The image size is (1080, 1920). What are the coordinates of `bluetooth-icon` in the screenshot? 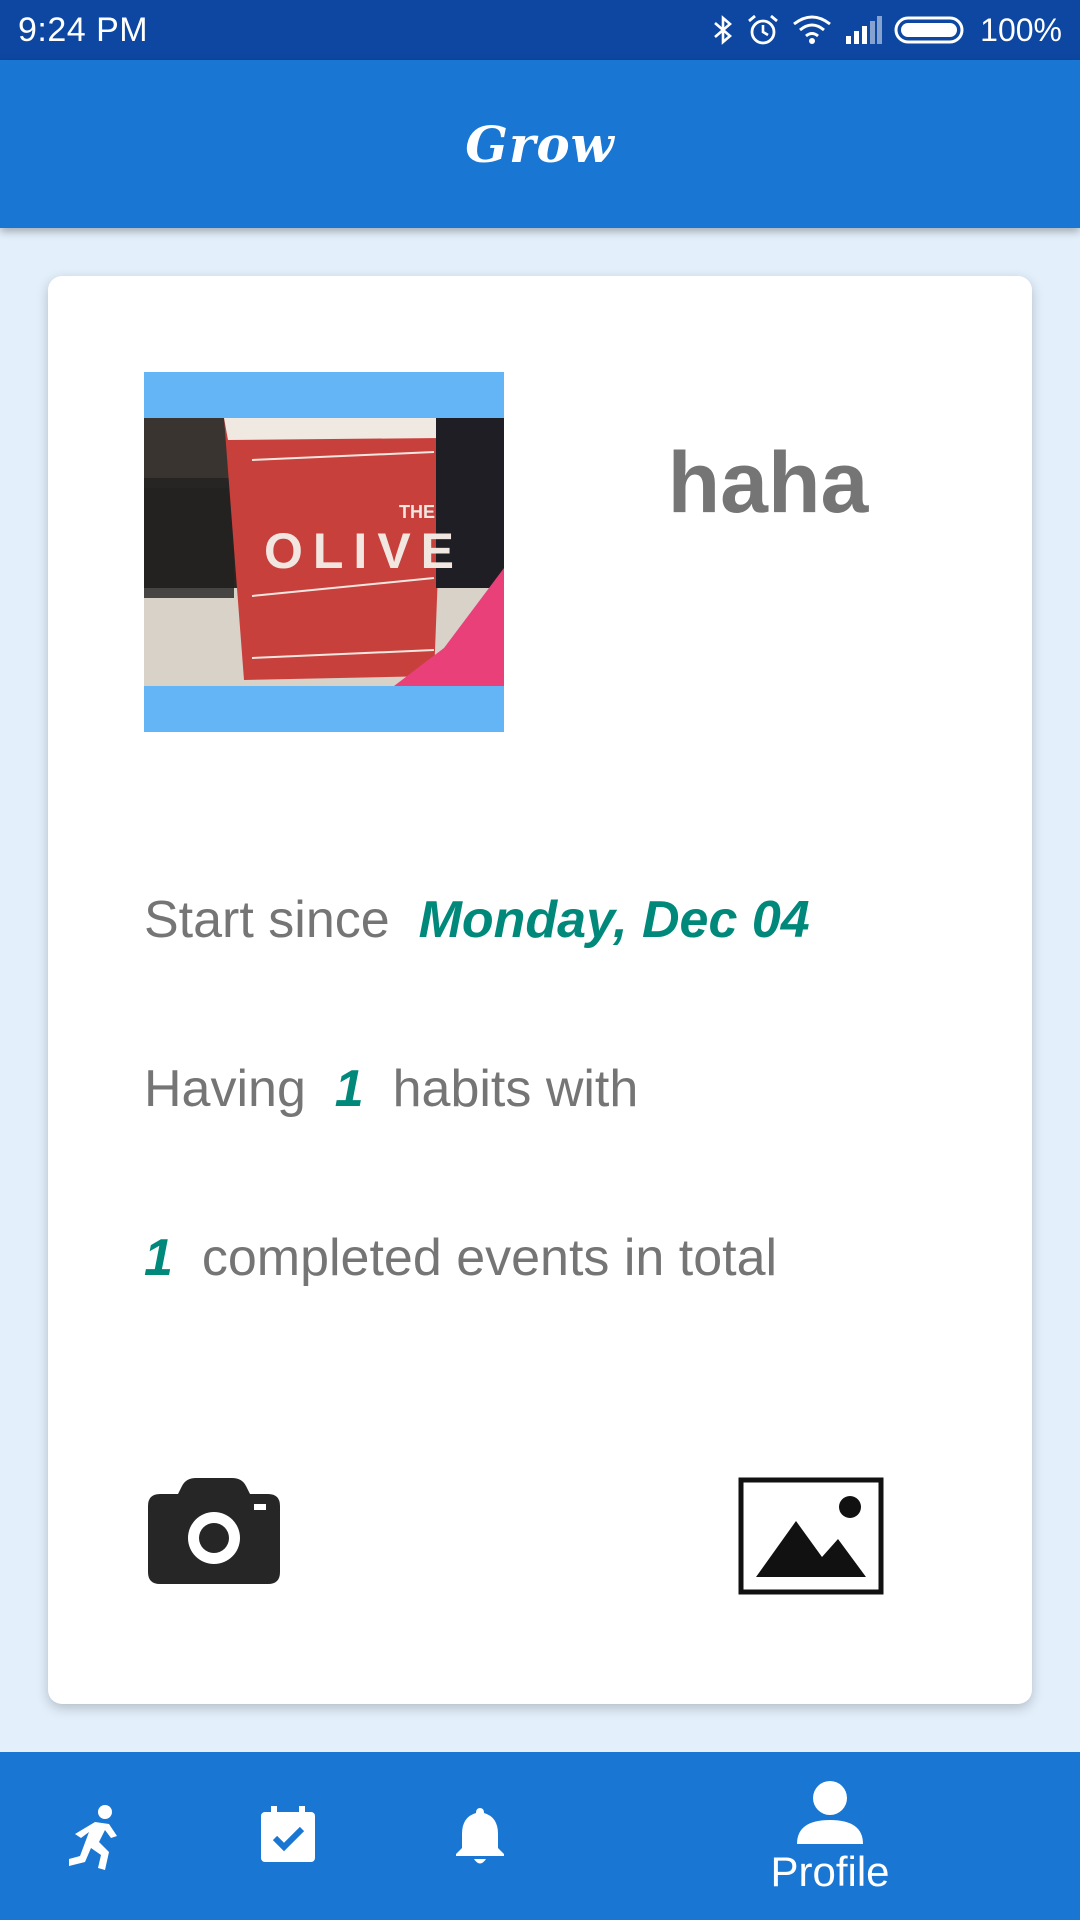 It's located at (723, 30).